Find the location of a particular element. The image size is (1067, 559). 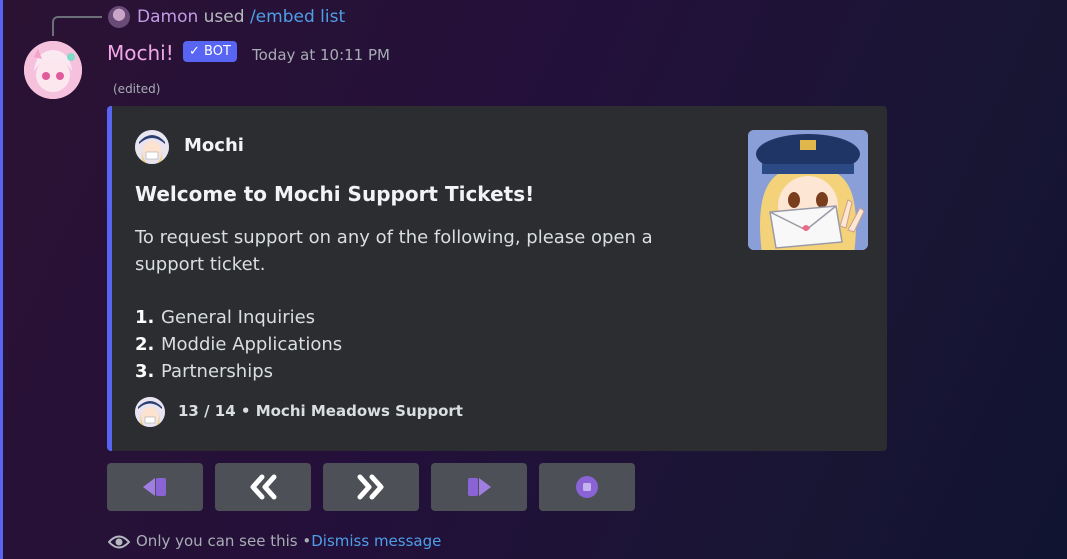

embed-footer-icon is located at coordinates (150, 412).